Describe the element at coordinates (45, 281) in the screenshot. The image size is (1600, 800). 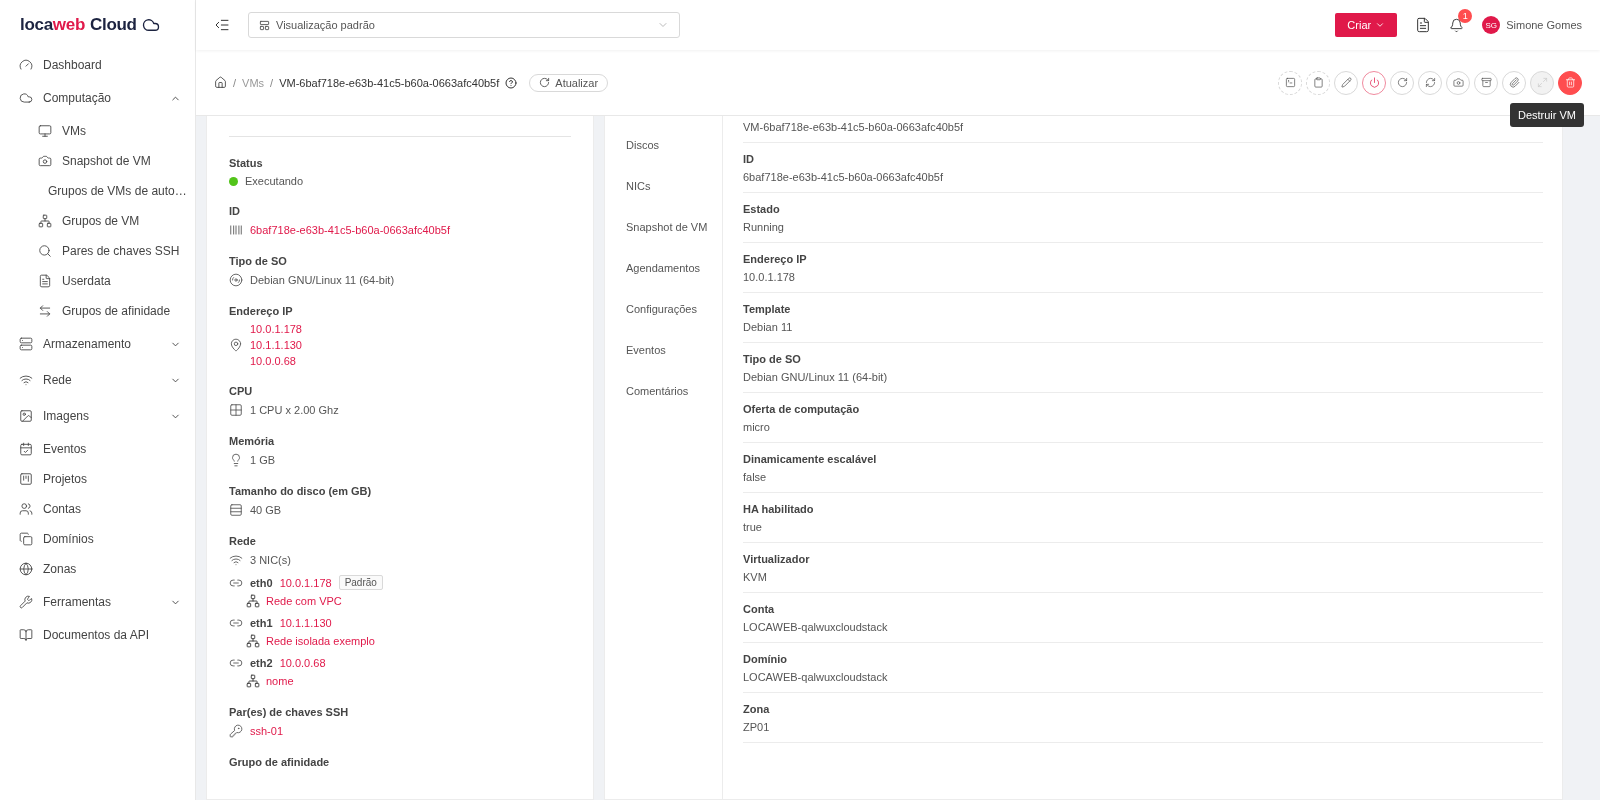
I see `file-icon` at that location.